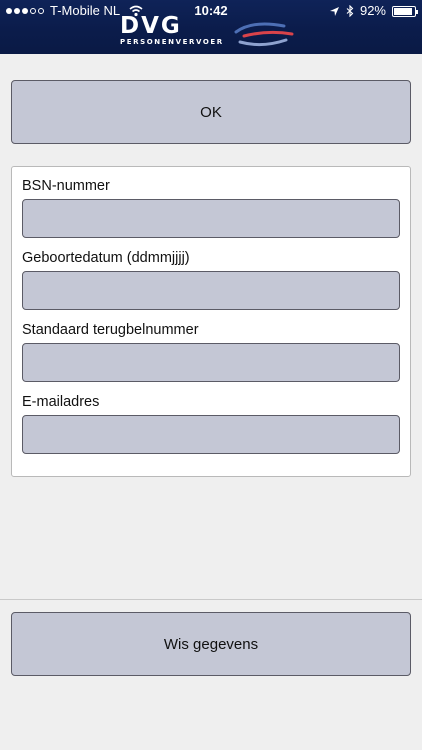  What do you see at coordinates (211, 599) in the screenshot?
I see `bottom-divider` at bounding box center [211, 599].